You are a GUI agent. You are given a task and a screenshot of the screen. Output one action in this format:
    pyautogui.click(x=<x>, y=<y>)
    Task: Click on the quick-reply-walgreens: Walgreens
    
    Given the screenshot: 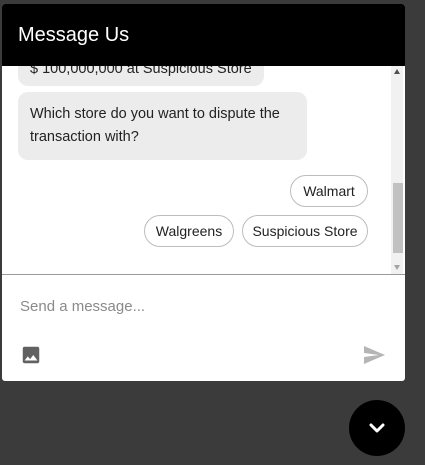 What is the action you would take?
    pyautogui.click(x=189, y=231)
    